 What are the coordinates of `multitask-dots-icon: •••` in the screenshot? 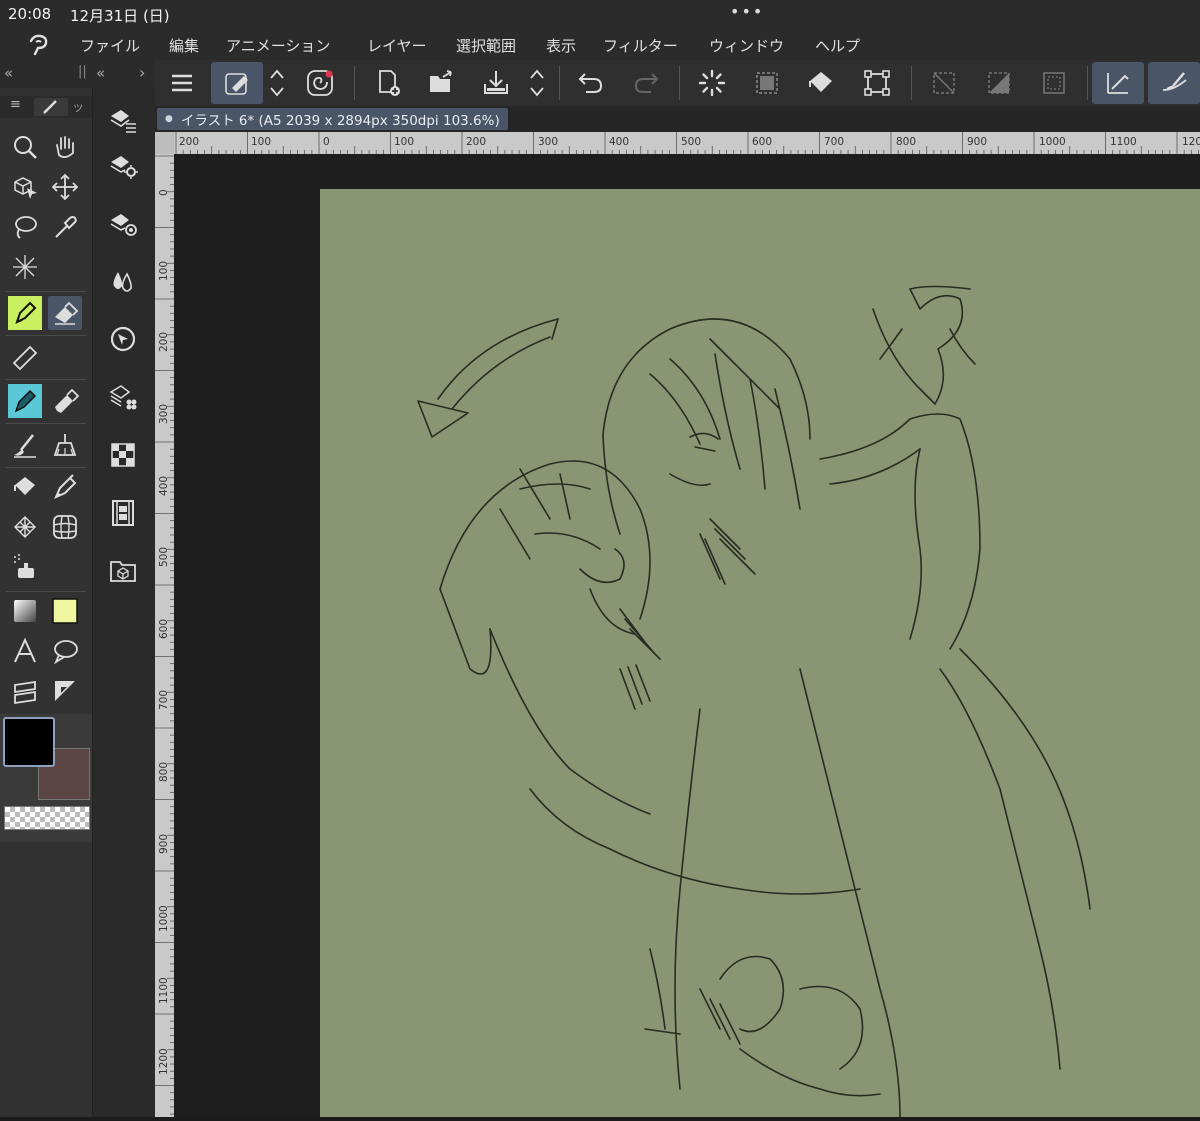 It's located at (747, 11).